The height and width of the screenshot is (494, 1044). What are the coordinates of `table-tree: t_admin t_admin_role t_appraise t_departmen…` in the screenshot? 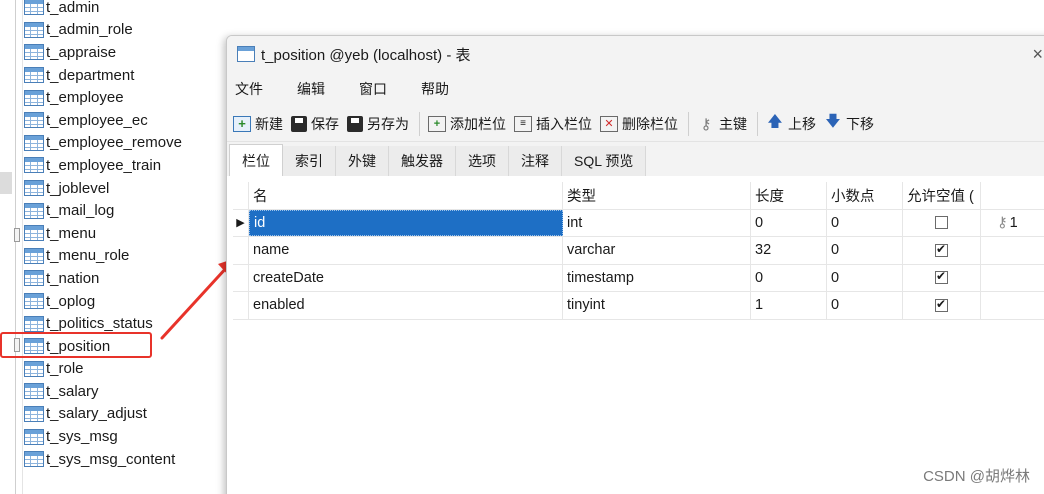 It's located at (103, 235).